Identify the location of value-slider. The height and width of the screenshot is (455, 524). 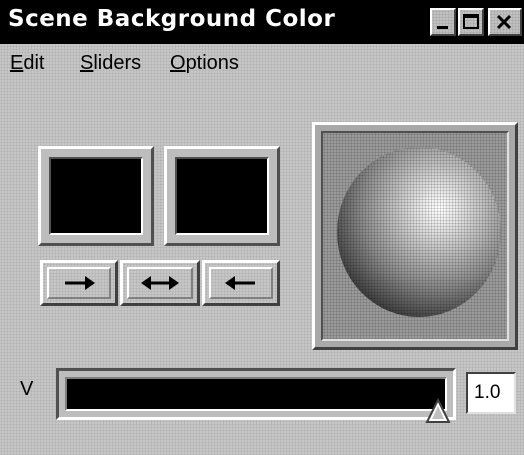
(256, 394).